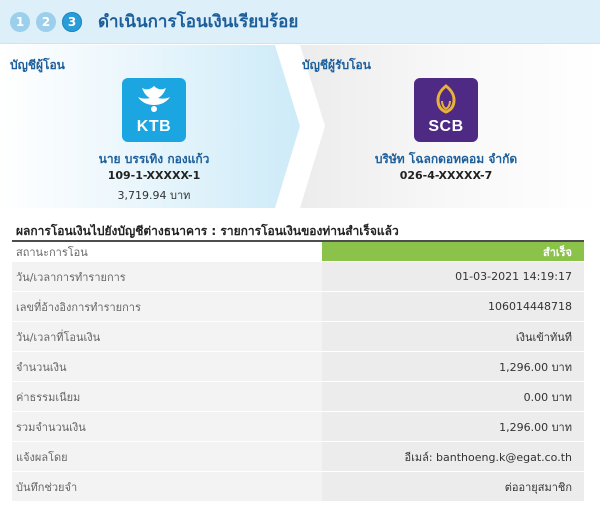 The height and width of the screenshot is (512, 600). What do you see at coordinates (37, 65) in the screenshot?
I see `from-account-label: บัญชีผู้โอน` at bounding box center [37, 65].